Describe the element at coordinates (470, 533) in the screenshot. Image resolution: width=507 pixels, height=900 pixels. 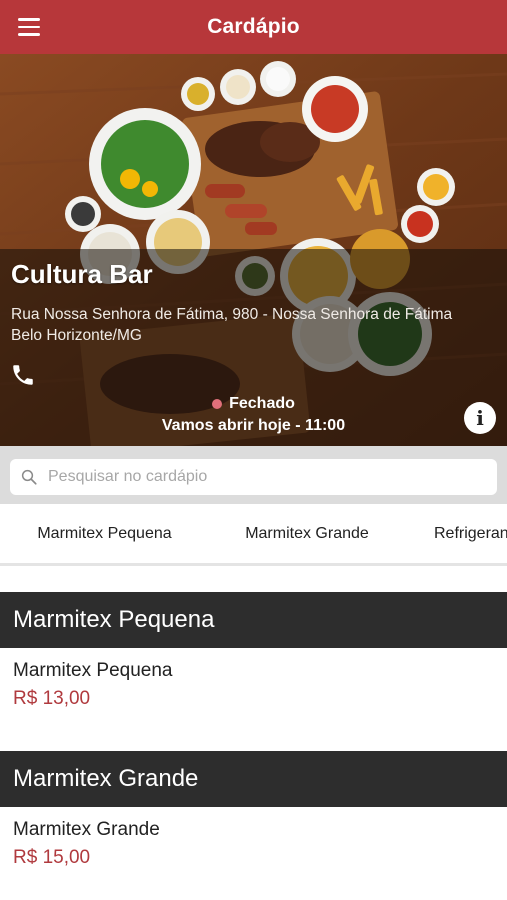
I see `tab-refrigerantes: Refrigerantes` at that location.